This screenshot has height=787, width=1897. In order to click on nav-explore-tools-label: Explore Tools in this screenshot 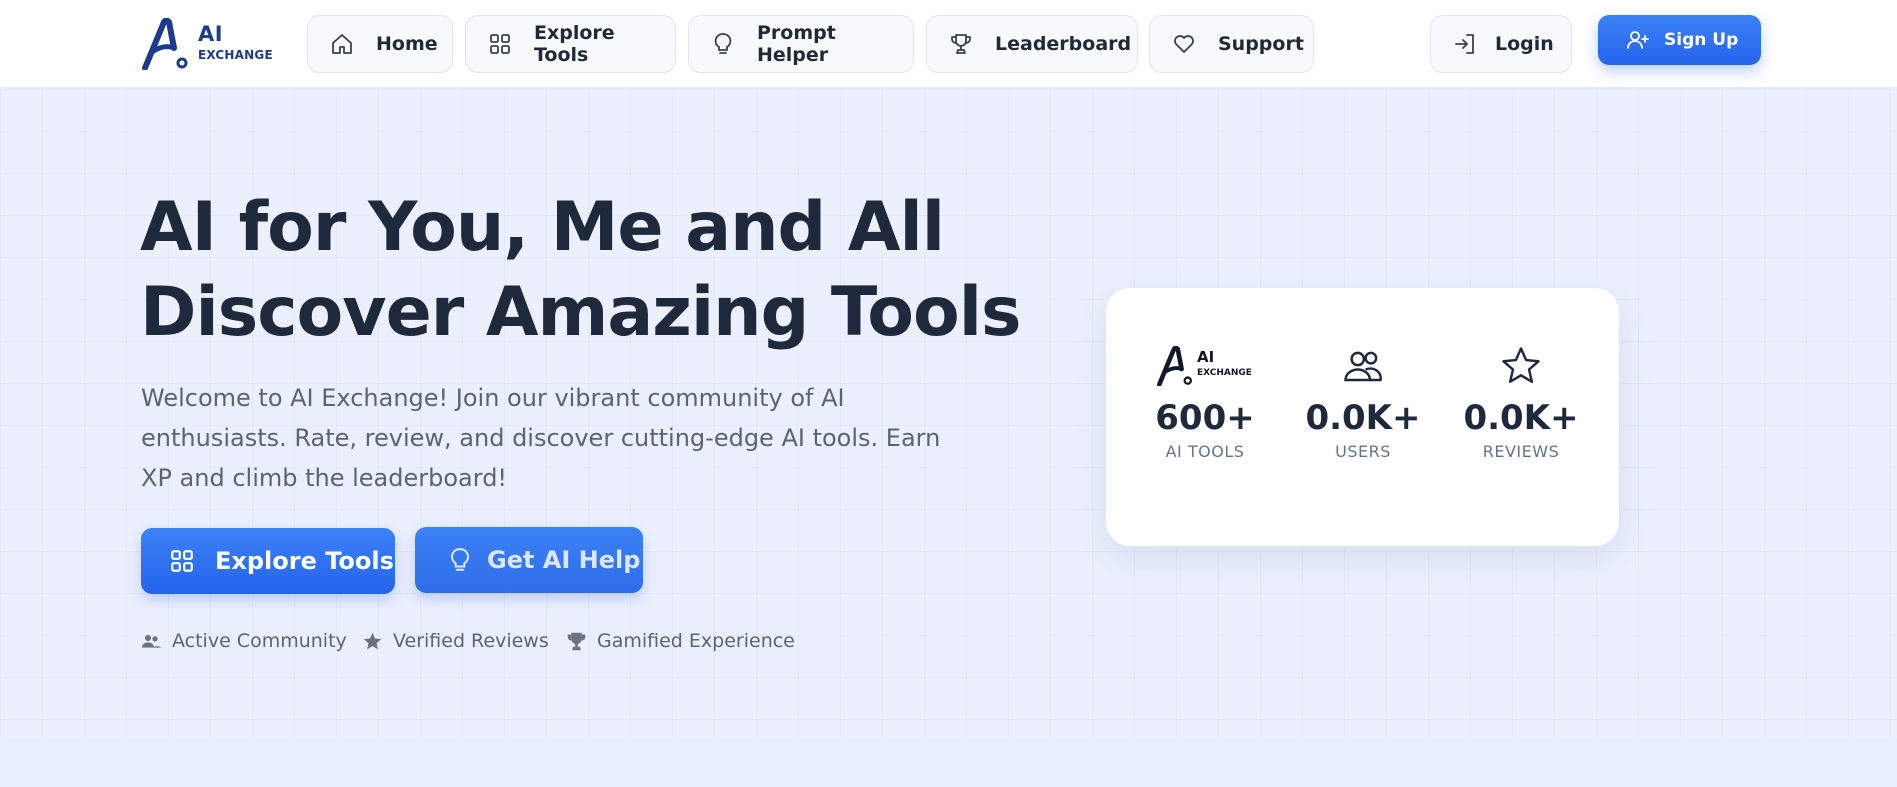, I will do `click(574, 44)`.